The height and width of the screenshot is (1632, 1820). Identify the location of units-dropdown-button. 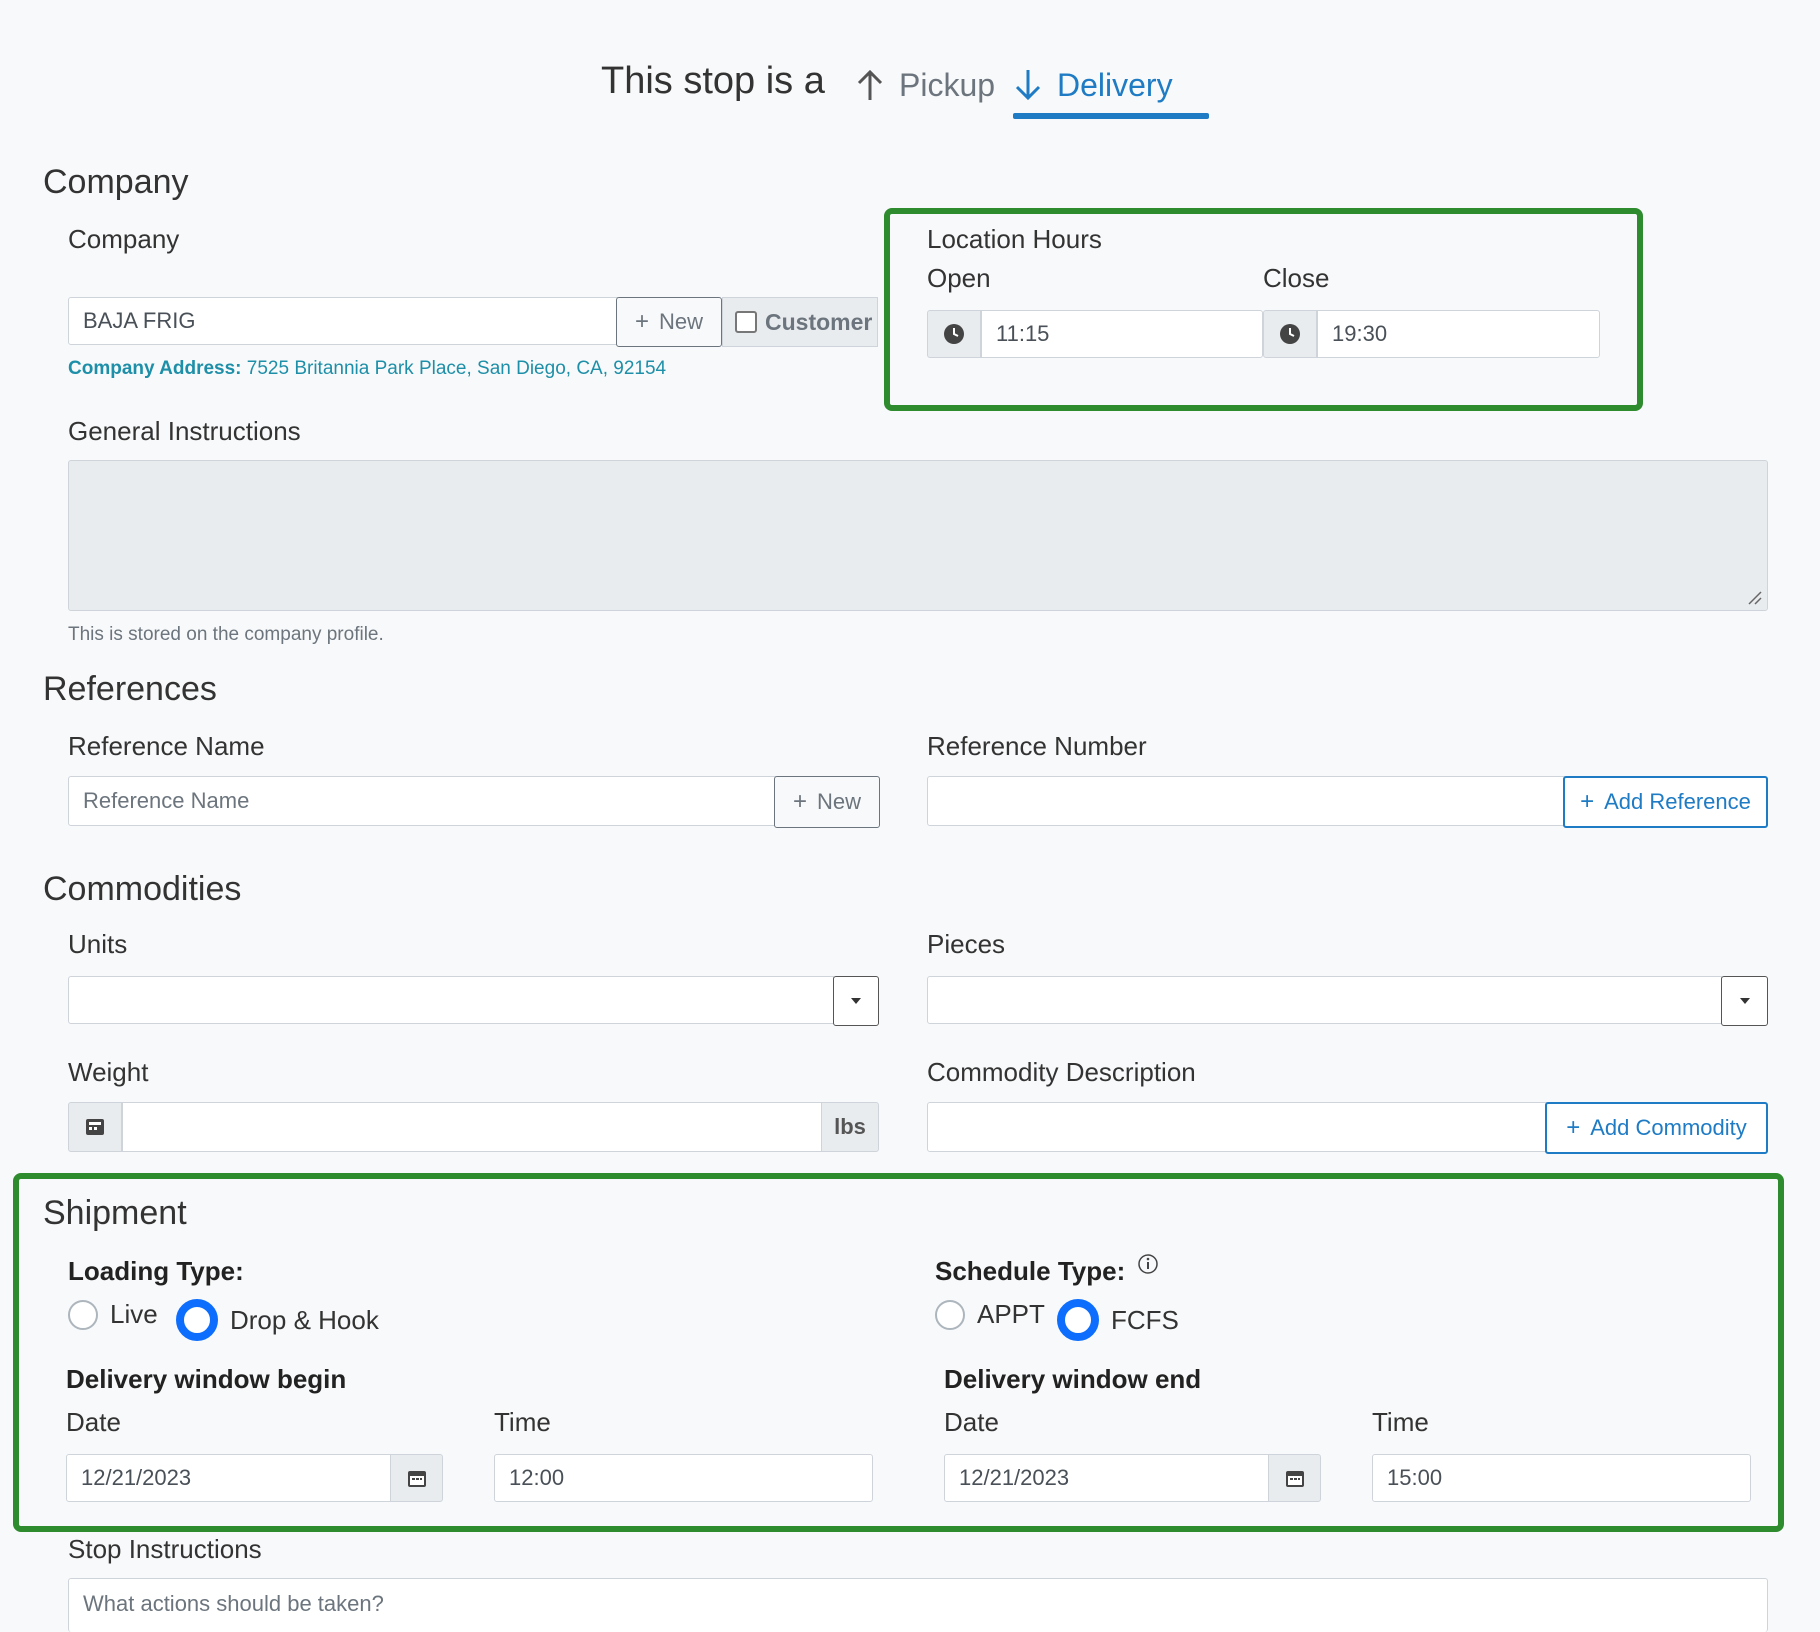
(856, 1001).